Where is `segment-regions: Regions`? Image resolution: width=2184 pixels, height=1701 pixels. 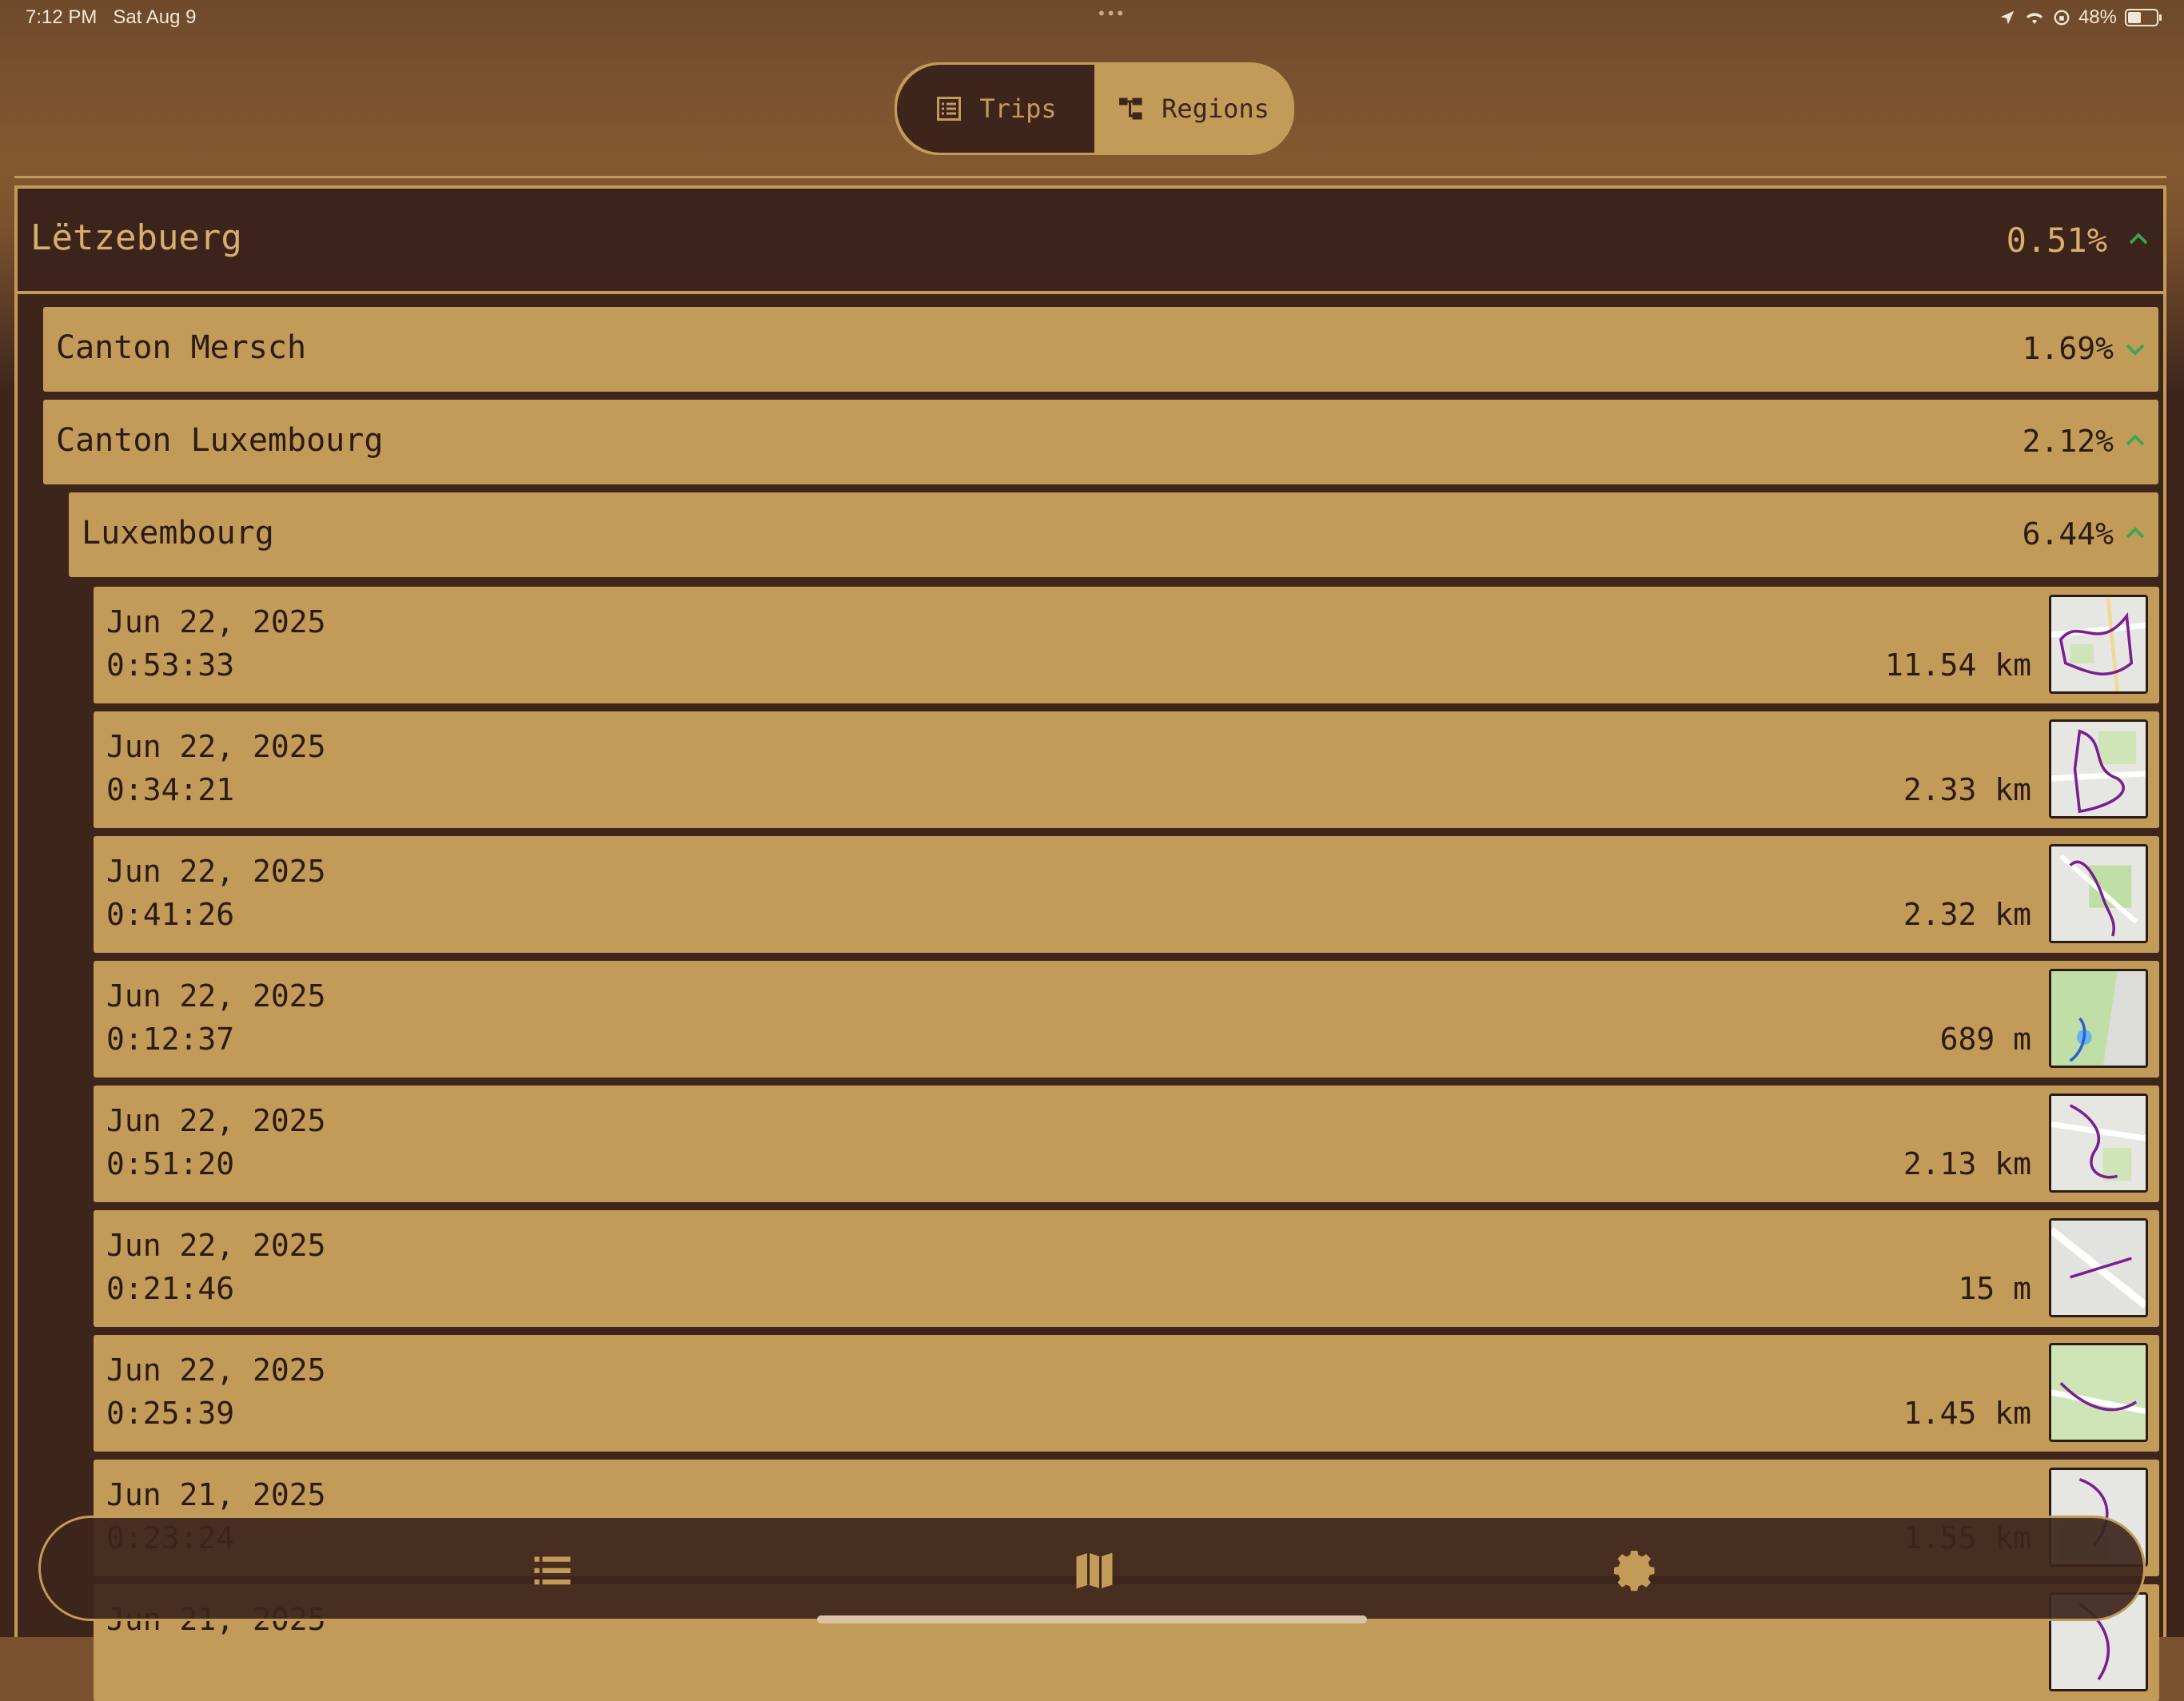
segment-regions: Regions is located at coordinates (1193, 109).